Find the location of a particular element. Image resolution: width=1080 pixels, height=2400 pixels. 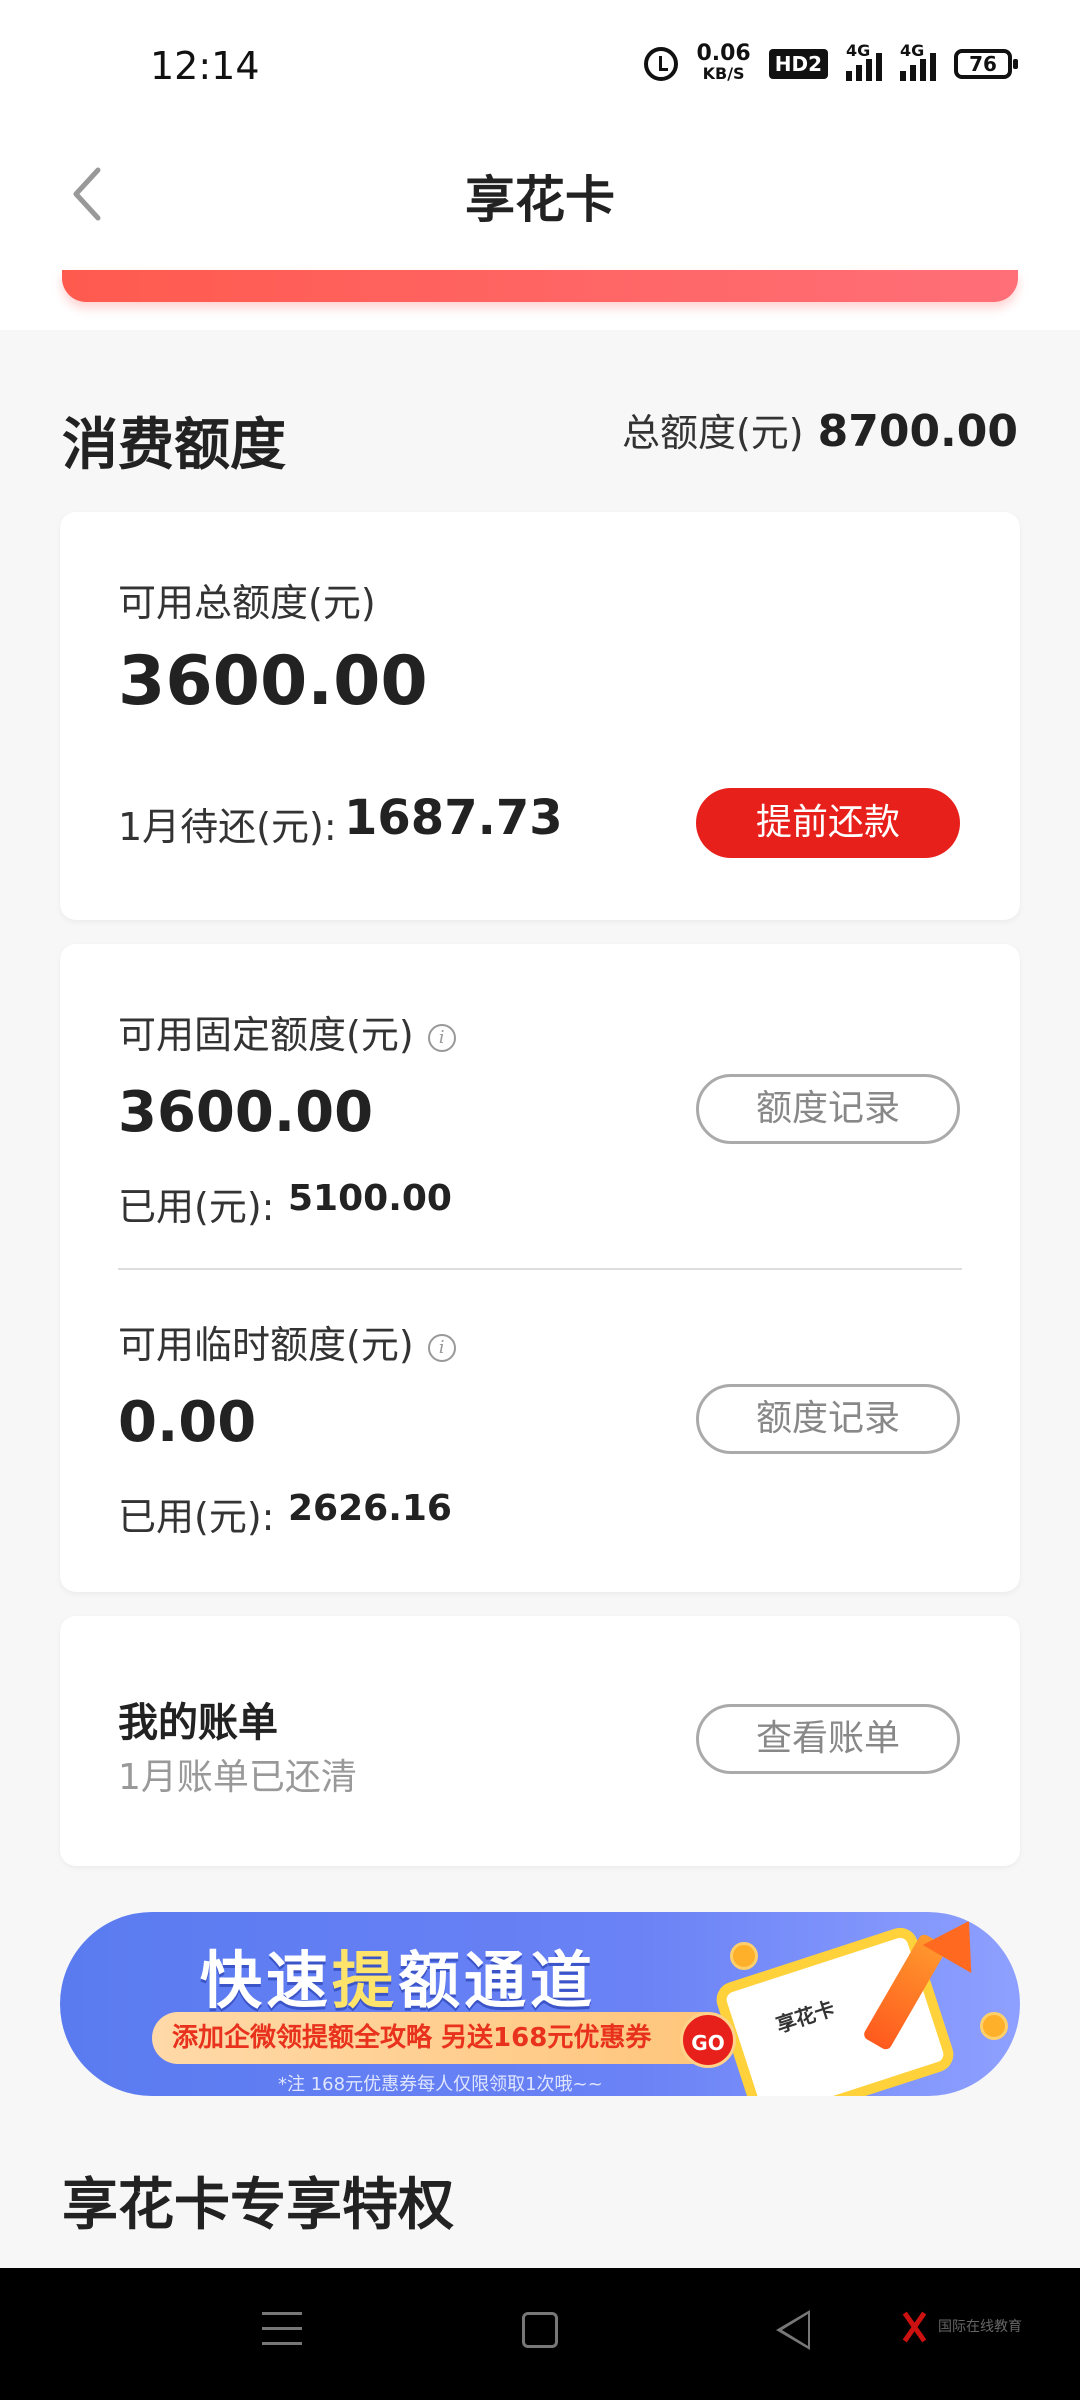

banner-title-highlight: 提 is located at coordinates (365, 1980).